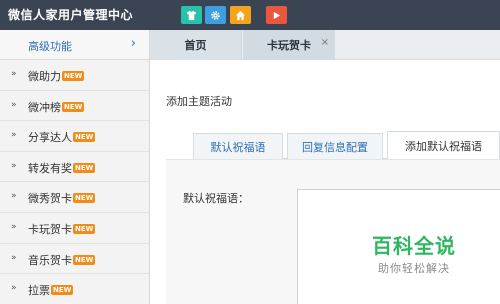 The image size is (500, 304). What do you see at coordinates (44, 76) in the screenshot?
I see `sidebar-item-label: 微助力` at bounding box center [44, 76].